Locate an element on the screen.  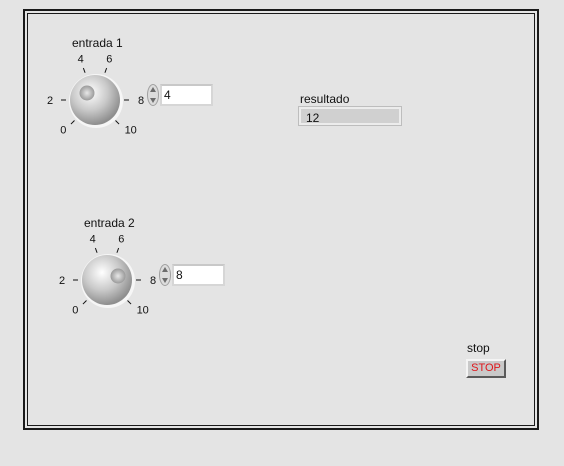
knob2-value-input: 8 is located at coordinates (198, 275).